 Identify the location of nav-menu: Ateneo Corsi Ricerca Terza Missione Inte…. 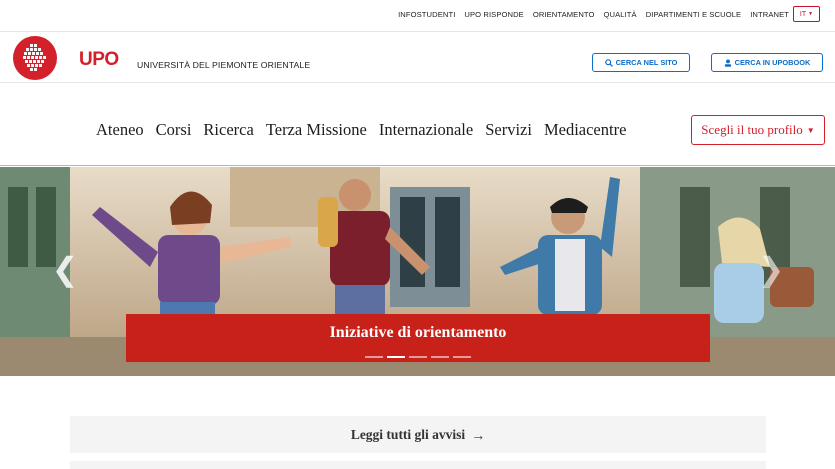
(361, 130).